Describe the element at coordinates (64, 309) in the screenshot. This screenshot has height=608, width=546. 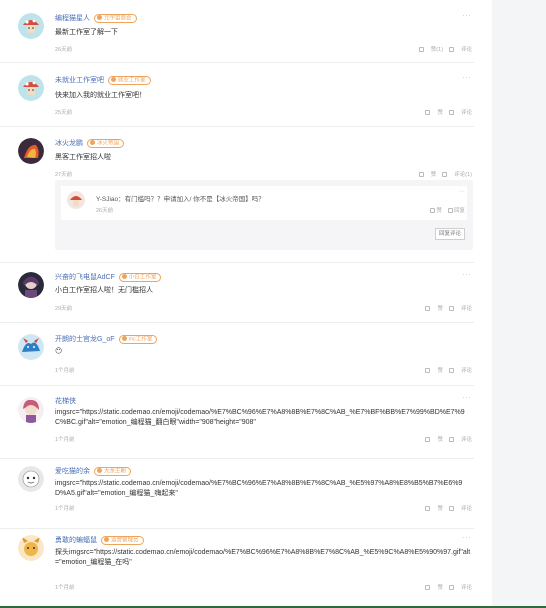
I see `comment-time: 29天前` at that location.